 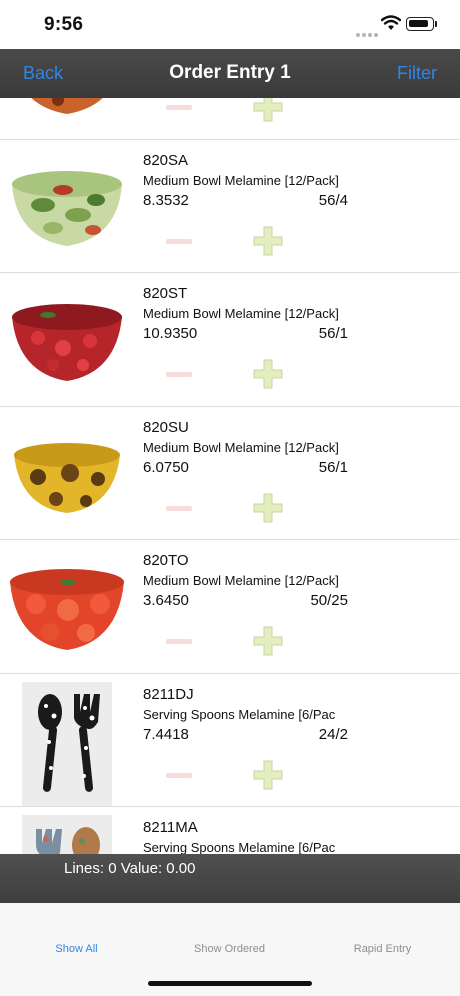 What do you see at coordinates (166, 560) in the screenshot?
I see `product-code: 820TO` at bounding box center [166, 560].